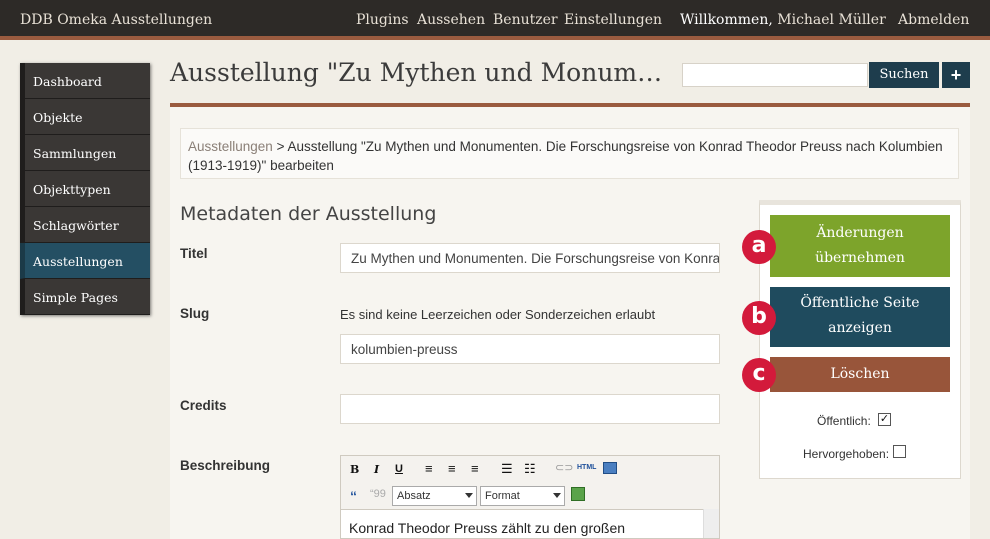  I want to click on welcome-label: Willkommen,, so click(726, 20).